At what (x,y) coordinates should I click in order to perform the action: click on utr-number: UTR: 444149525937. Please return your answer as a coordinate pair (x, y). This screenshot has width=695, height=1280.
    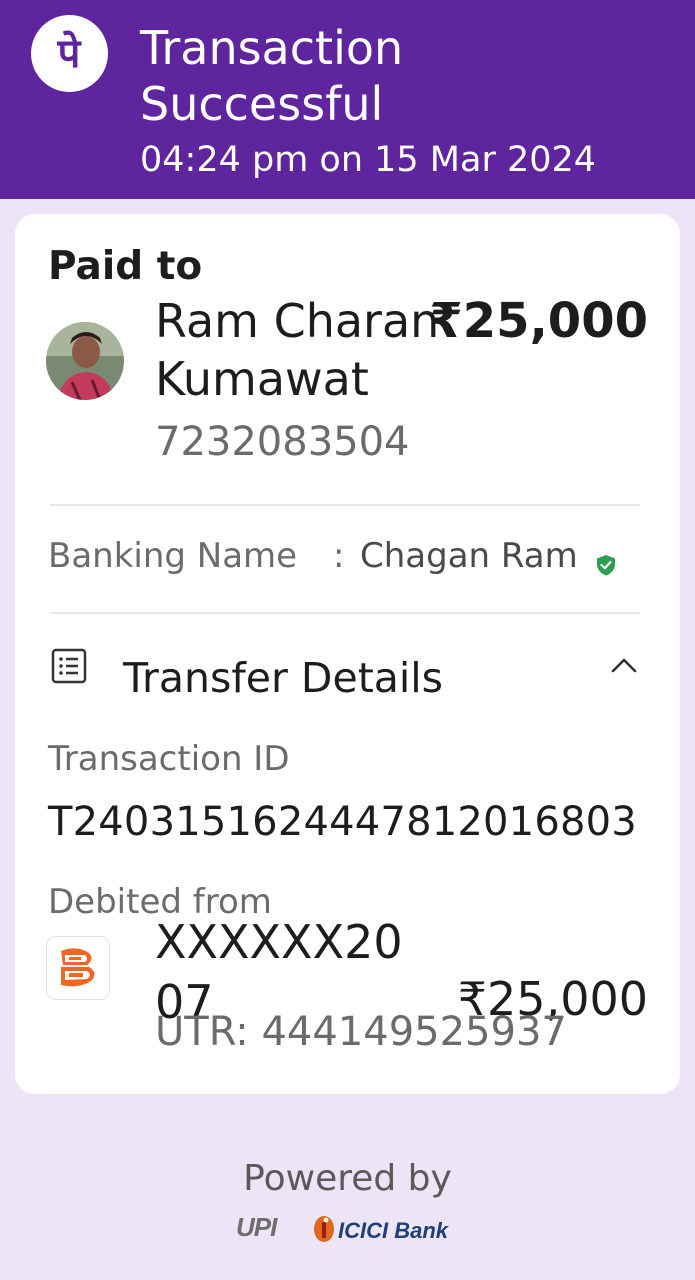
    Looking at the image, I should click on (361, 1032).